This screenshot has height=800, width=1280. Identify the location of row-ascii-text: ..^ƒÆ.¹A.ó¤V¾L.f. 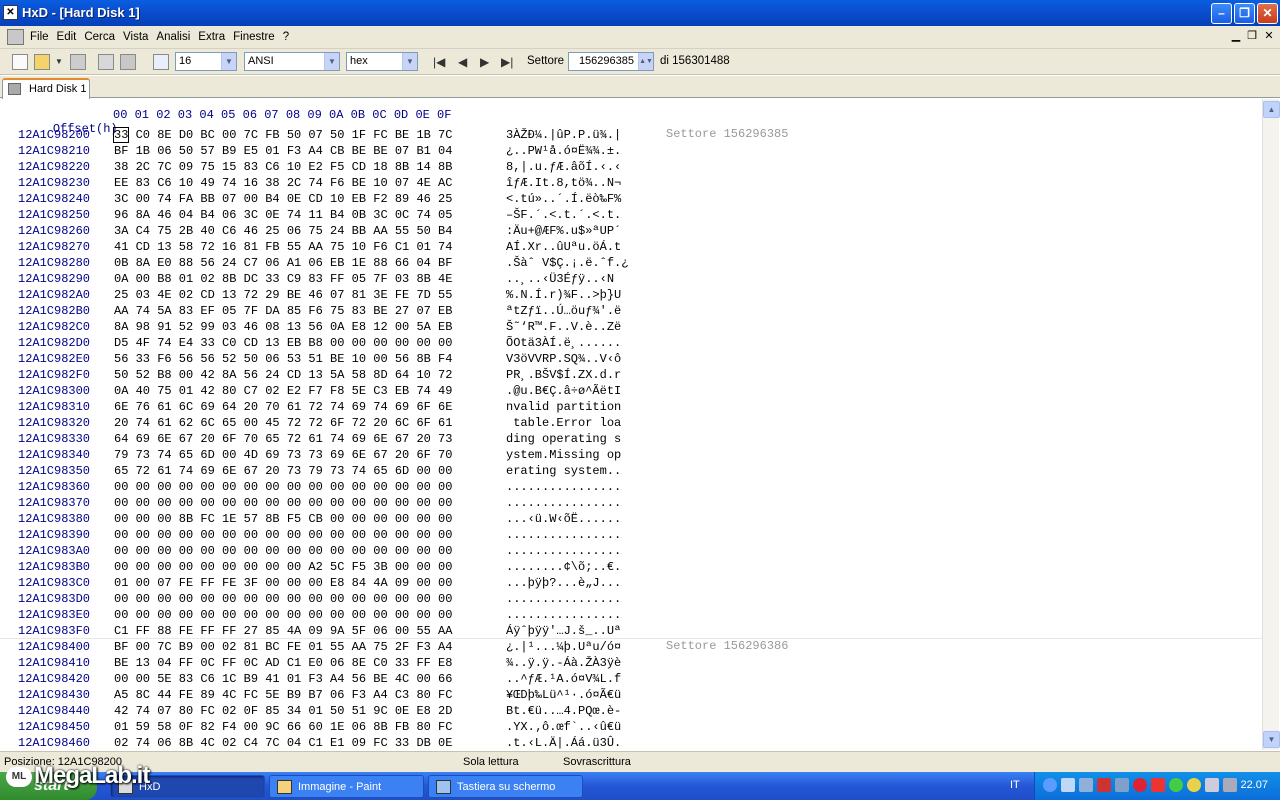
(563, 679).